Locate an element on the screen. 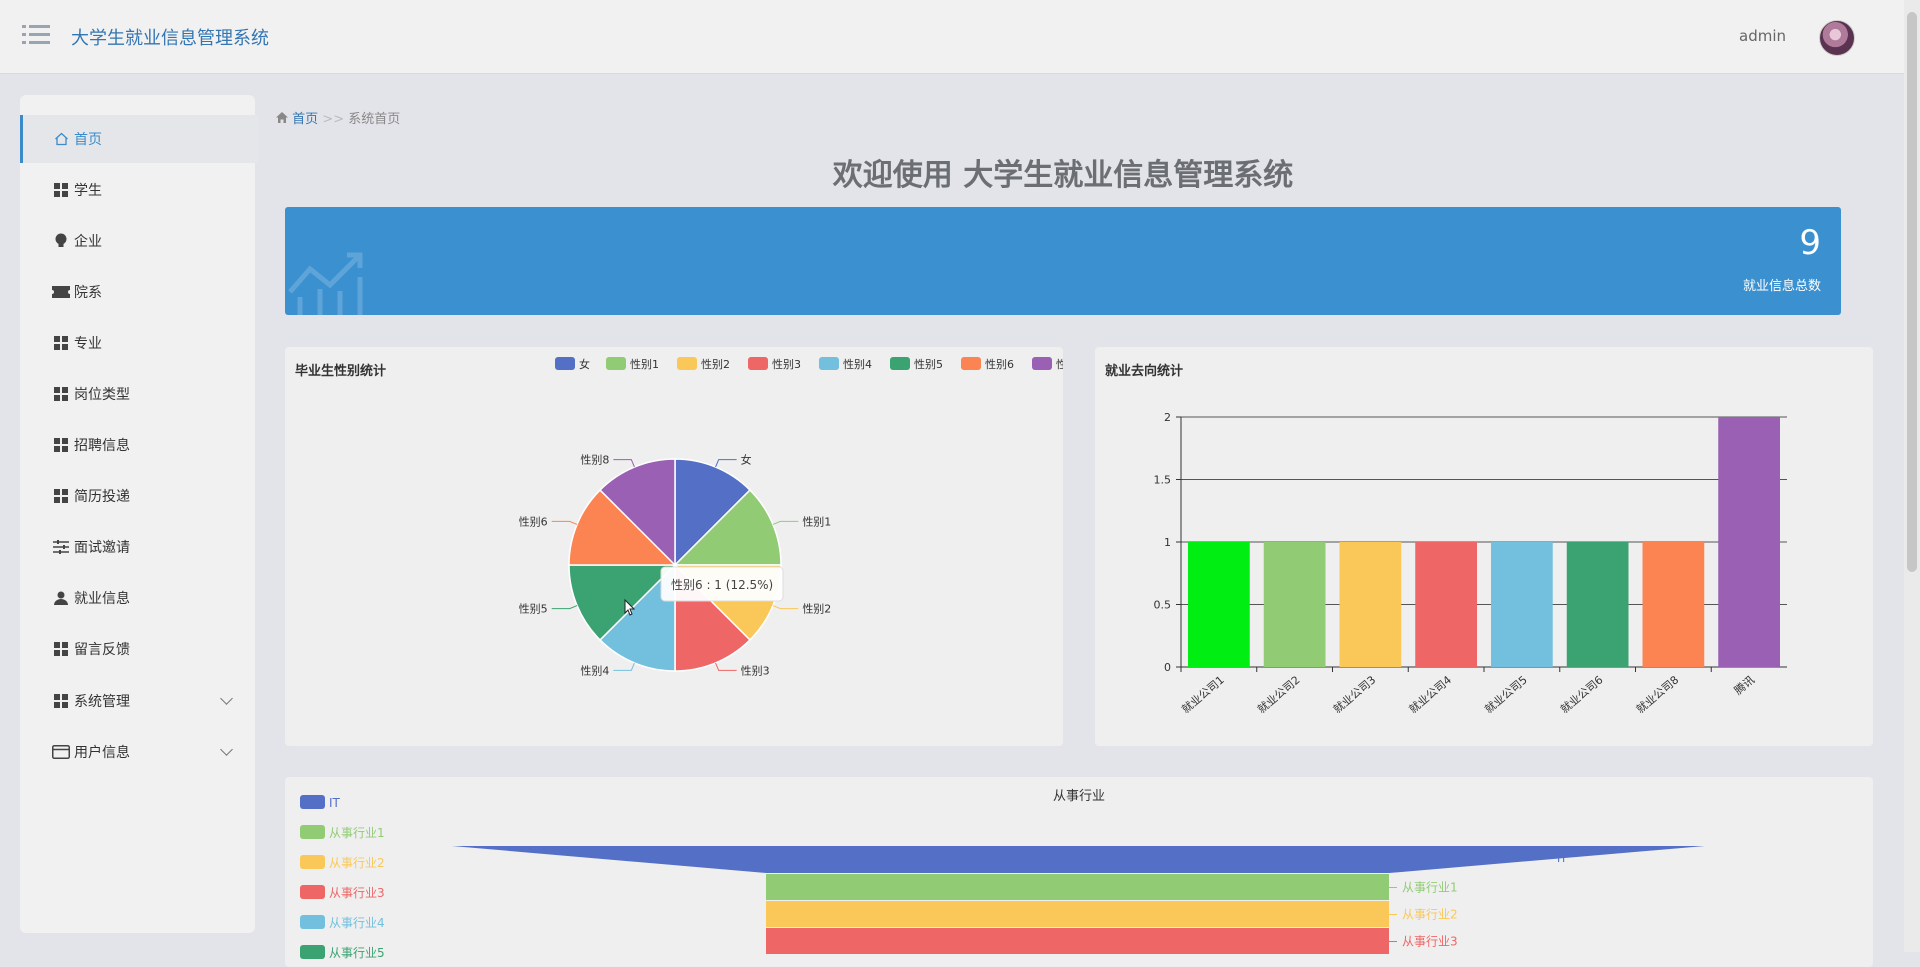 The width and height of the screenshot is (1920, 967). x-tick-label: 就业公司8 is located at coordinates (1657, 695).